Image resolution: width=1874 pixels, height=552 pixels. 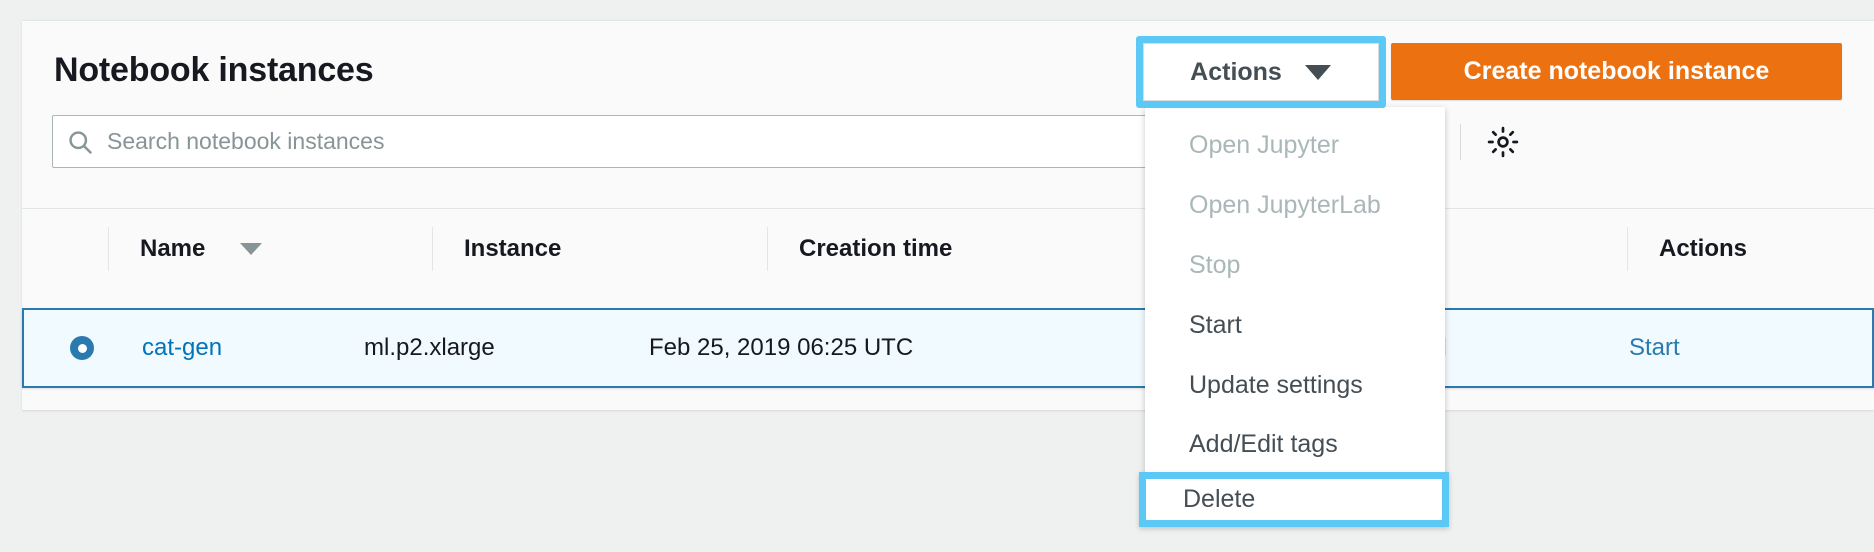 What do you see at coordinates (1295, 385) in the screenshot?
I see `menu-item-update-settings: Update settings` at bounding box center [1295, 385].